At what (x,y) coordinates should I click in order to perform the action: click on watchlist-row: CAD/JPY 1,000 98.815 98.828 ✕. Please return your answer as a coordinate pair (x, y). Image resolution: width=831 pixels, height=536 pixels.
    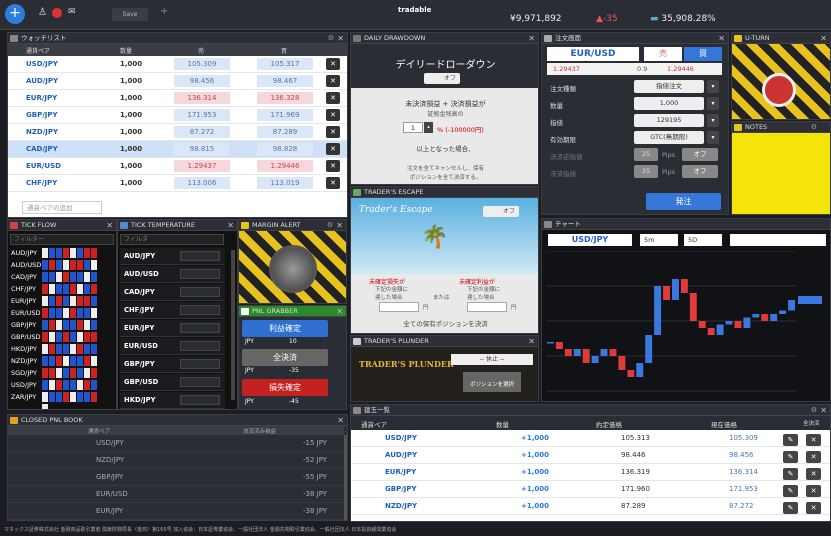
    Looking at the image, I should click on (177, 149).